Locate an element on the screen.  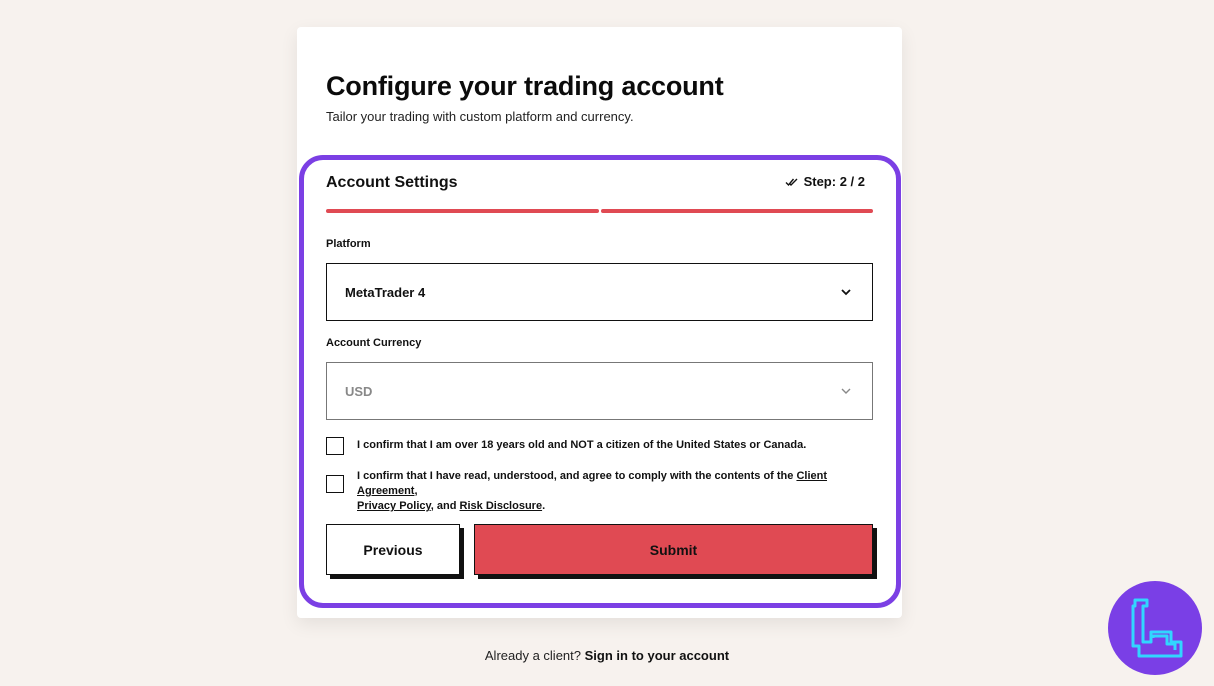
currency-select: USD is located at coordinates (599, 391).